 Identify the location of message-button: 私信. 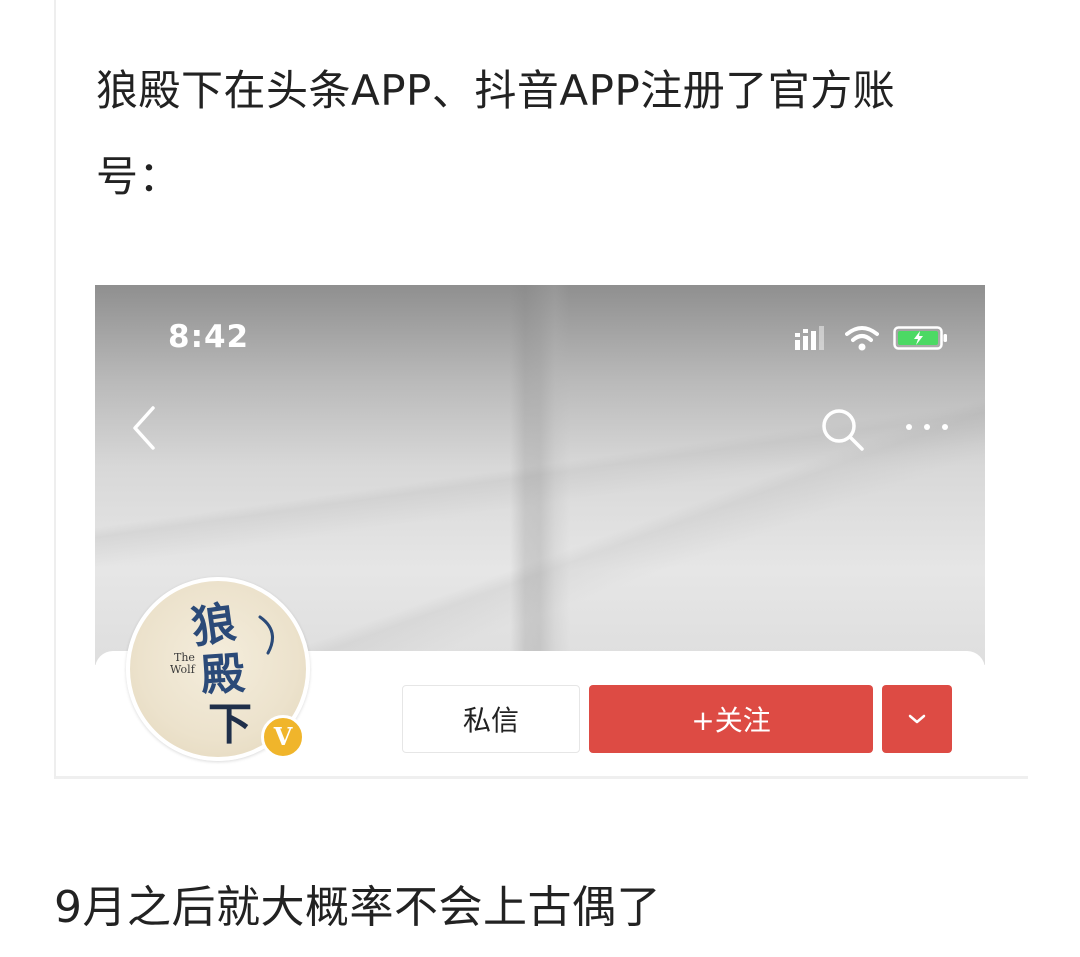
(491, 719).